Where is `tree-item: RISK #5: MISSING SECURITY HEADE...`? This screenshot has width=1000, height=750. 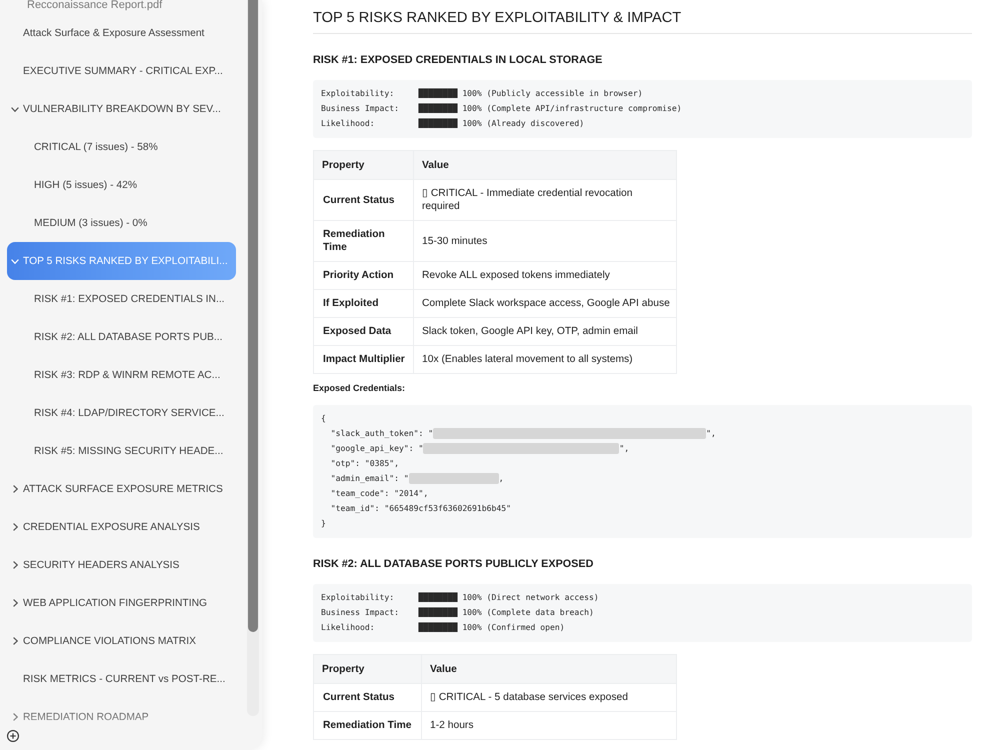
tree-item: RISK #5: MISSING SECURITY HEADE... is located at coordinates (121, 451).